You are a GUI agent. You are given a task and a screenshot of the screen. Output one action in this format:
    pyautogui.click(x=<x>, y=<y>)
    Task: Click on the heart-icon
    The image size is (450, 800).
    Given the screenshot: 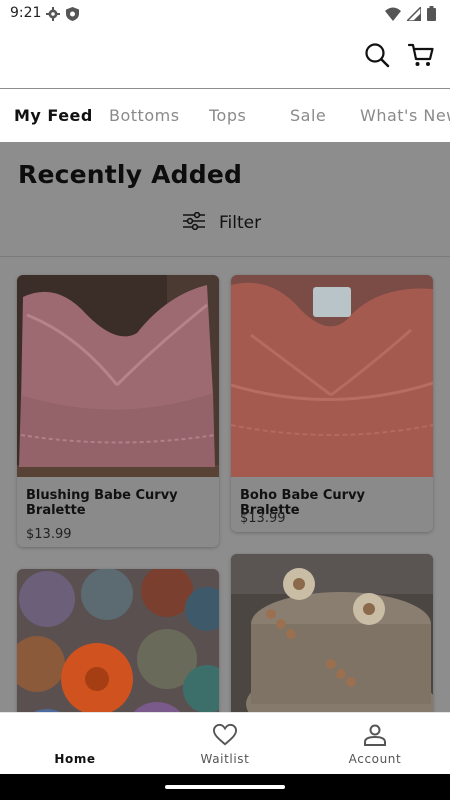 What is the action you would take?
    pyautogui.click(x=225, y=735)
    